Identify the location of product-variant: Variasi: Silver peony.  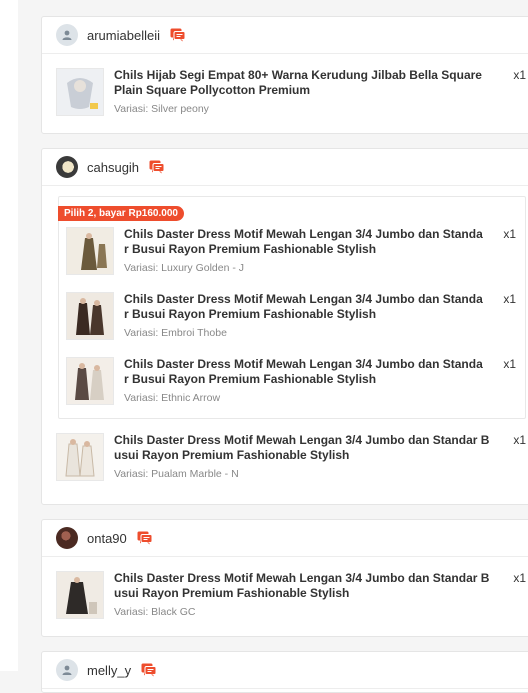
(161, 109).